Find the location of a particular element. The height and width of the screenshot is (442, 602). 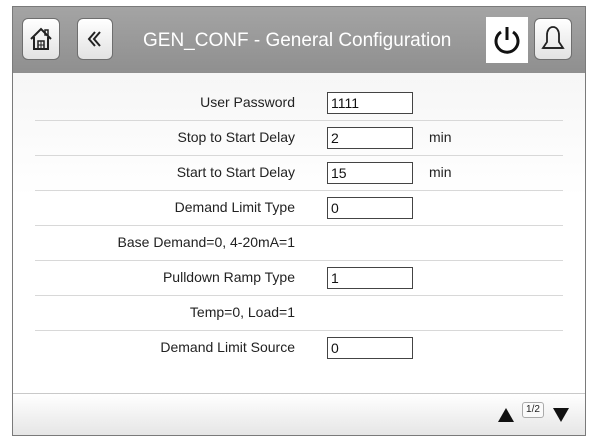

param-row-demand-limit-source: Demand Limit Source 0 is located at coordinates (299, 347).